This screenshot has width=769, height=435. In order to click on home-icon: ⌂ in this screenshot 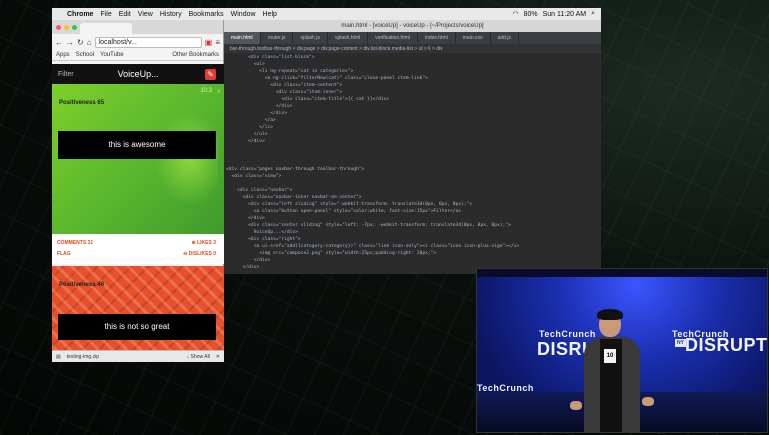, I will do `click(89, 42)`.